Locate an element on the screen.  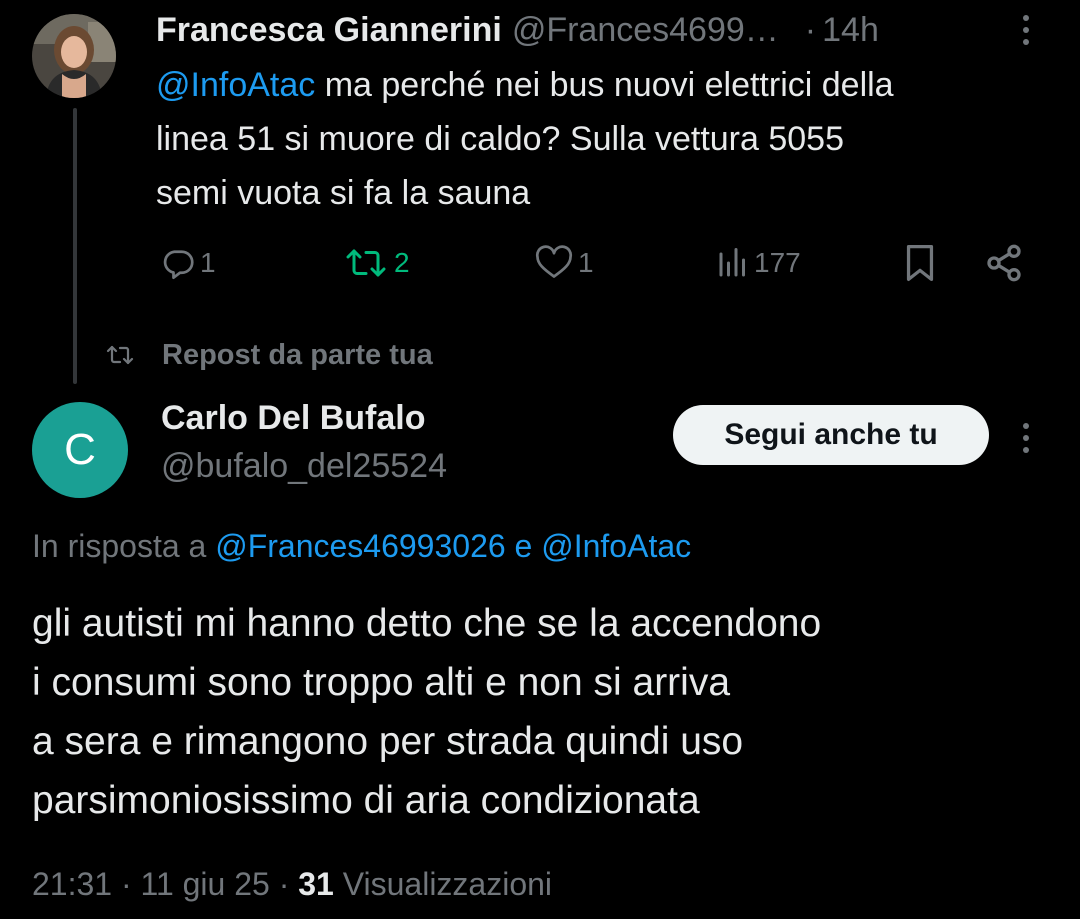
author-name: Francesca Giannerini is located at coordinates (329, 30).